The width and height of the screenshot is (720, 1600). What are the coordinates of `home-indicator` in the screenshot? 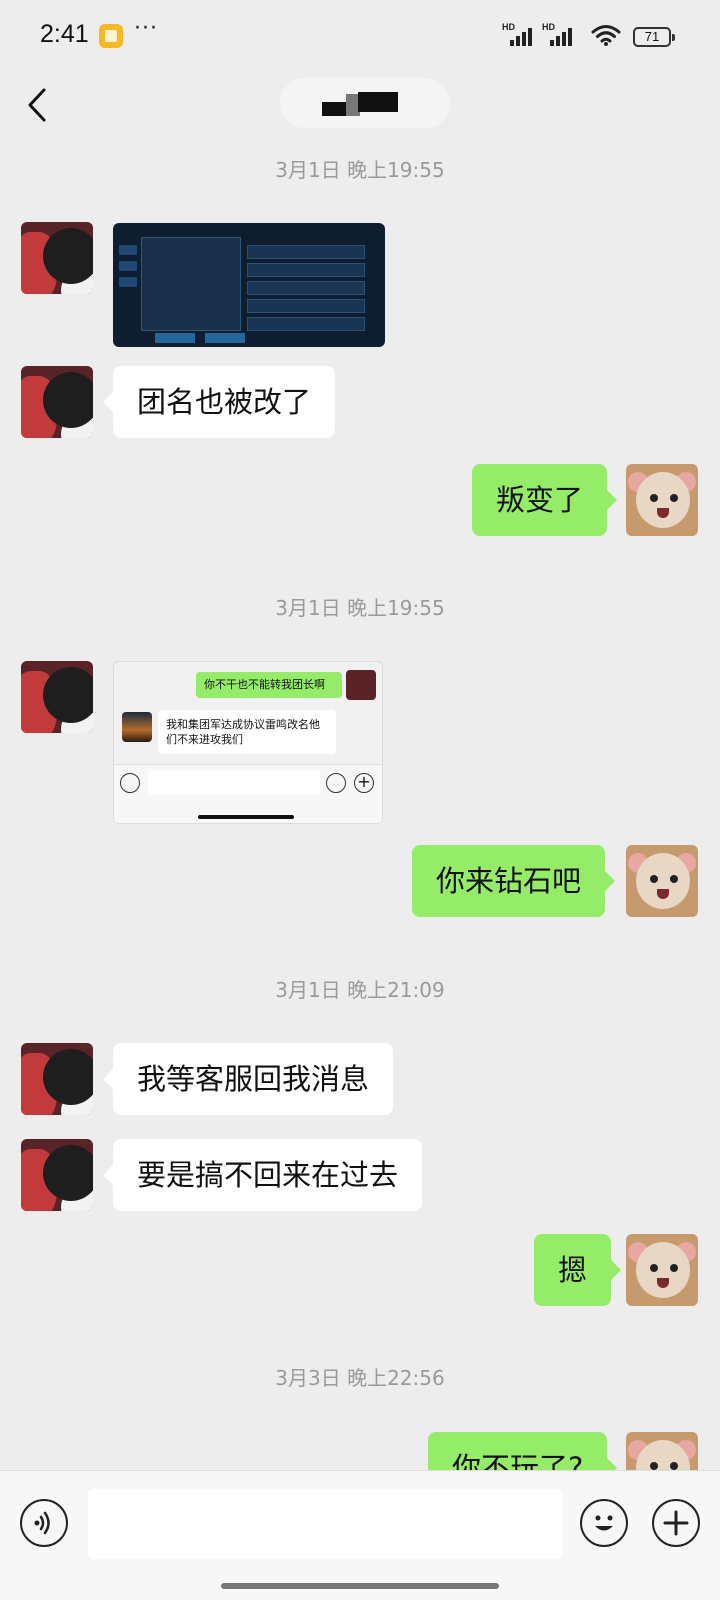 It's located at (360, 1586).